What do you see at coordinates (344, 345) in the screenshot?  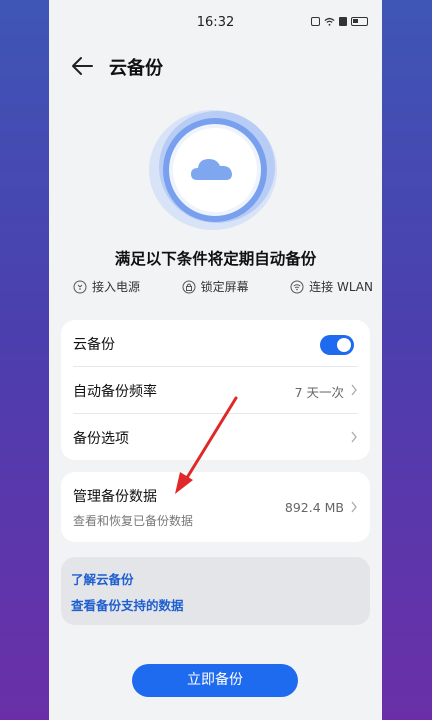 I see `toggle-knob` at bounding box center [344, 345].